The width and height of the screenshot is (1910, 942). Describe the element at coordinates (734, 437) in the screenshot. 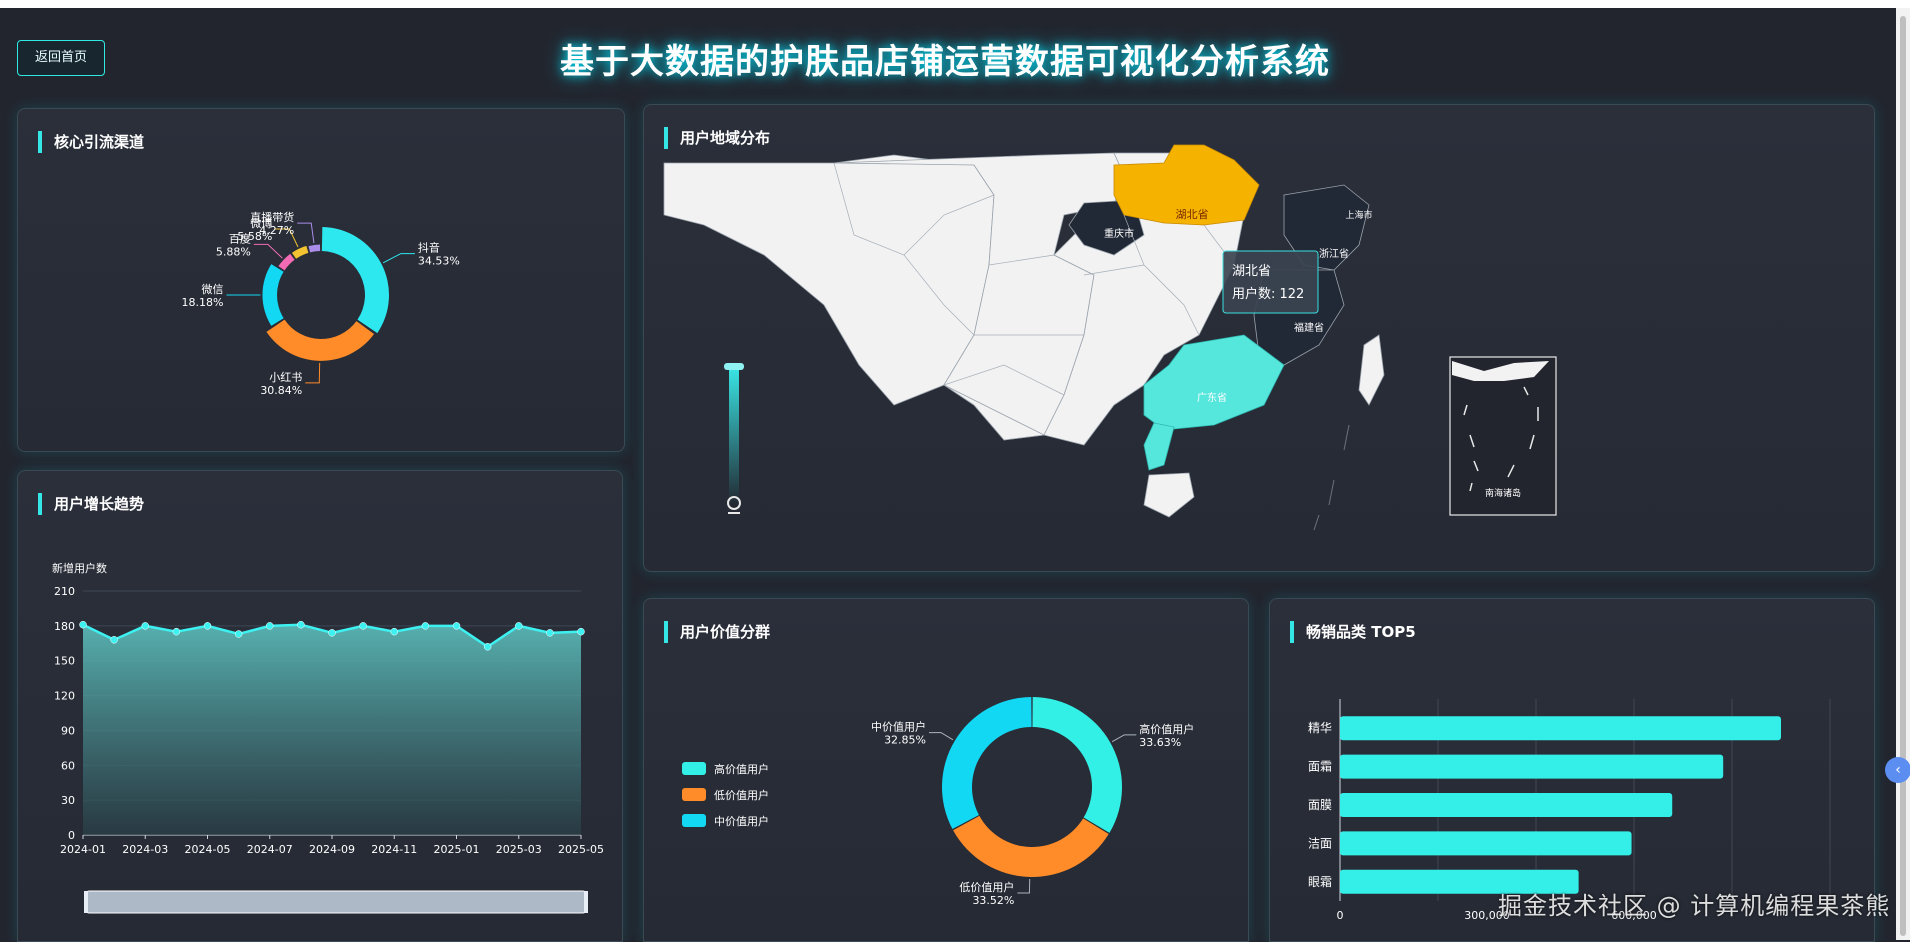

I see `visual-map-bar` at that location.